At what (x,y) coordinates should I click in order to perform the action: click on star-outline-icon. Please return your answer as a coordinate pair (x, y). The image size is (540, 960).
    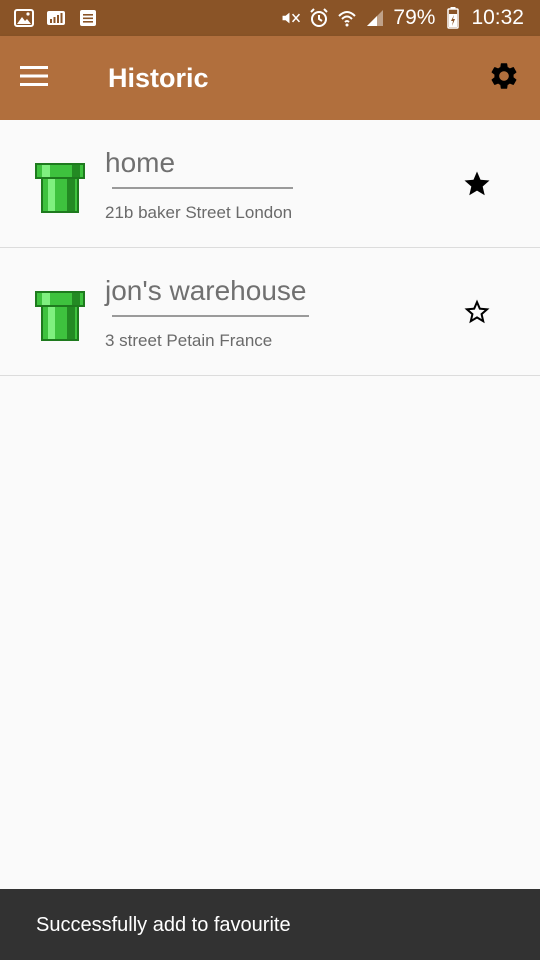
    Looking at the image, I should click on (477, 314).